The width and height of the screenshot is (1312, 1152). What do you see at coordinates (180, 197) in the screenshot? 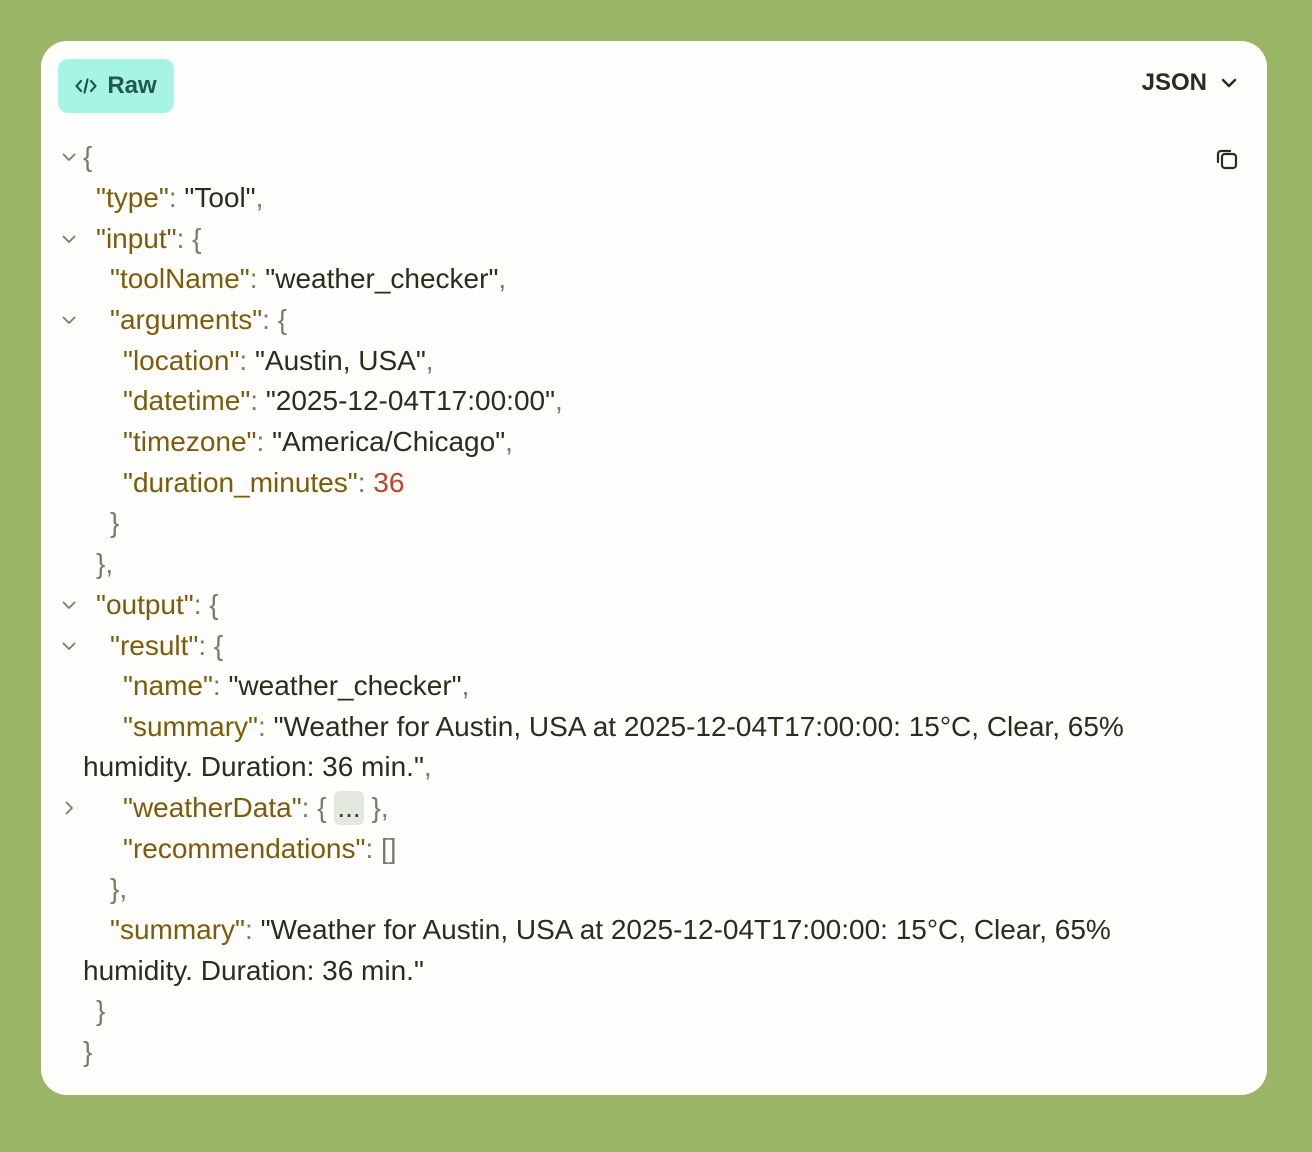
I see `json-line-type: "type": "Tool",` at bounding box center [180, 197].